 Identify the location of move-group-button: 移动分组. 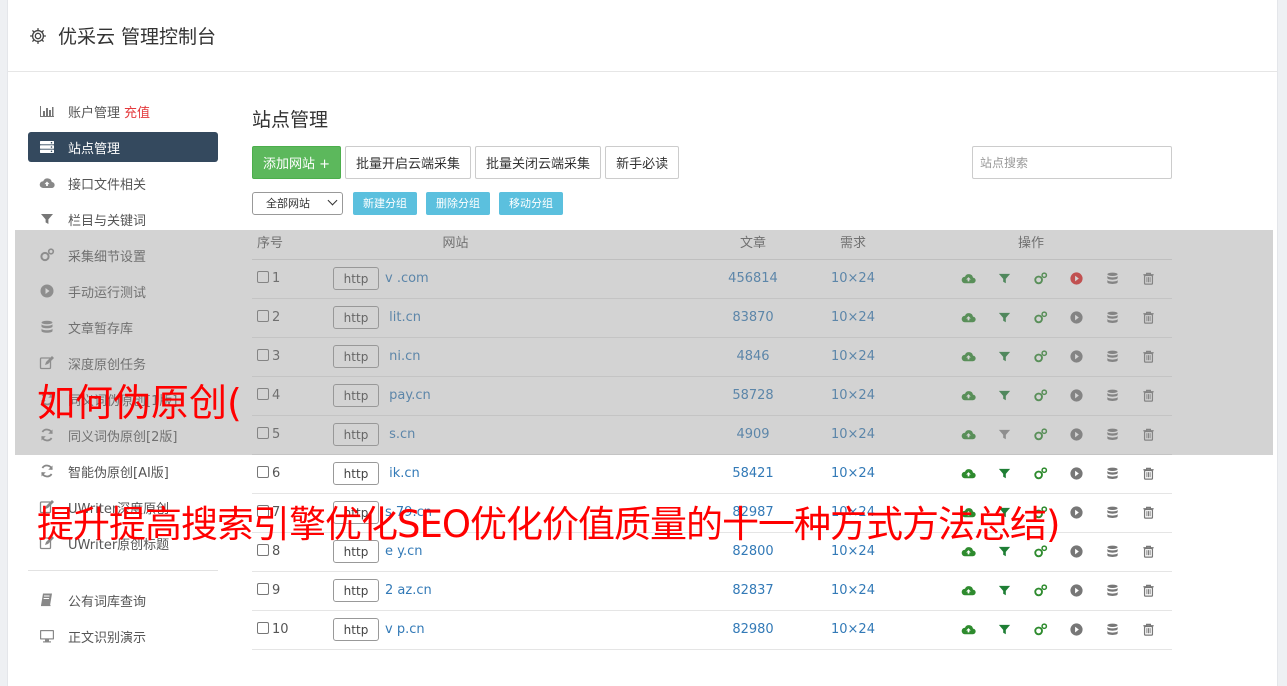
(531, 203).